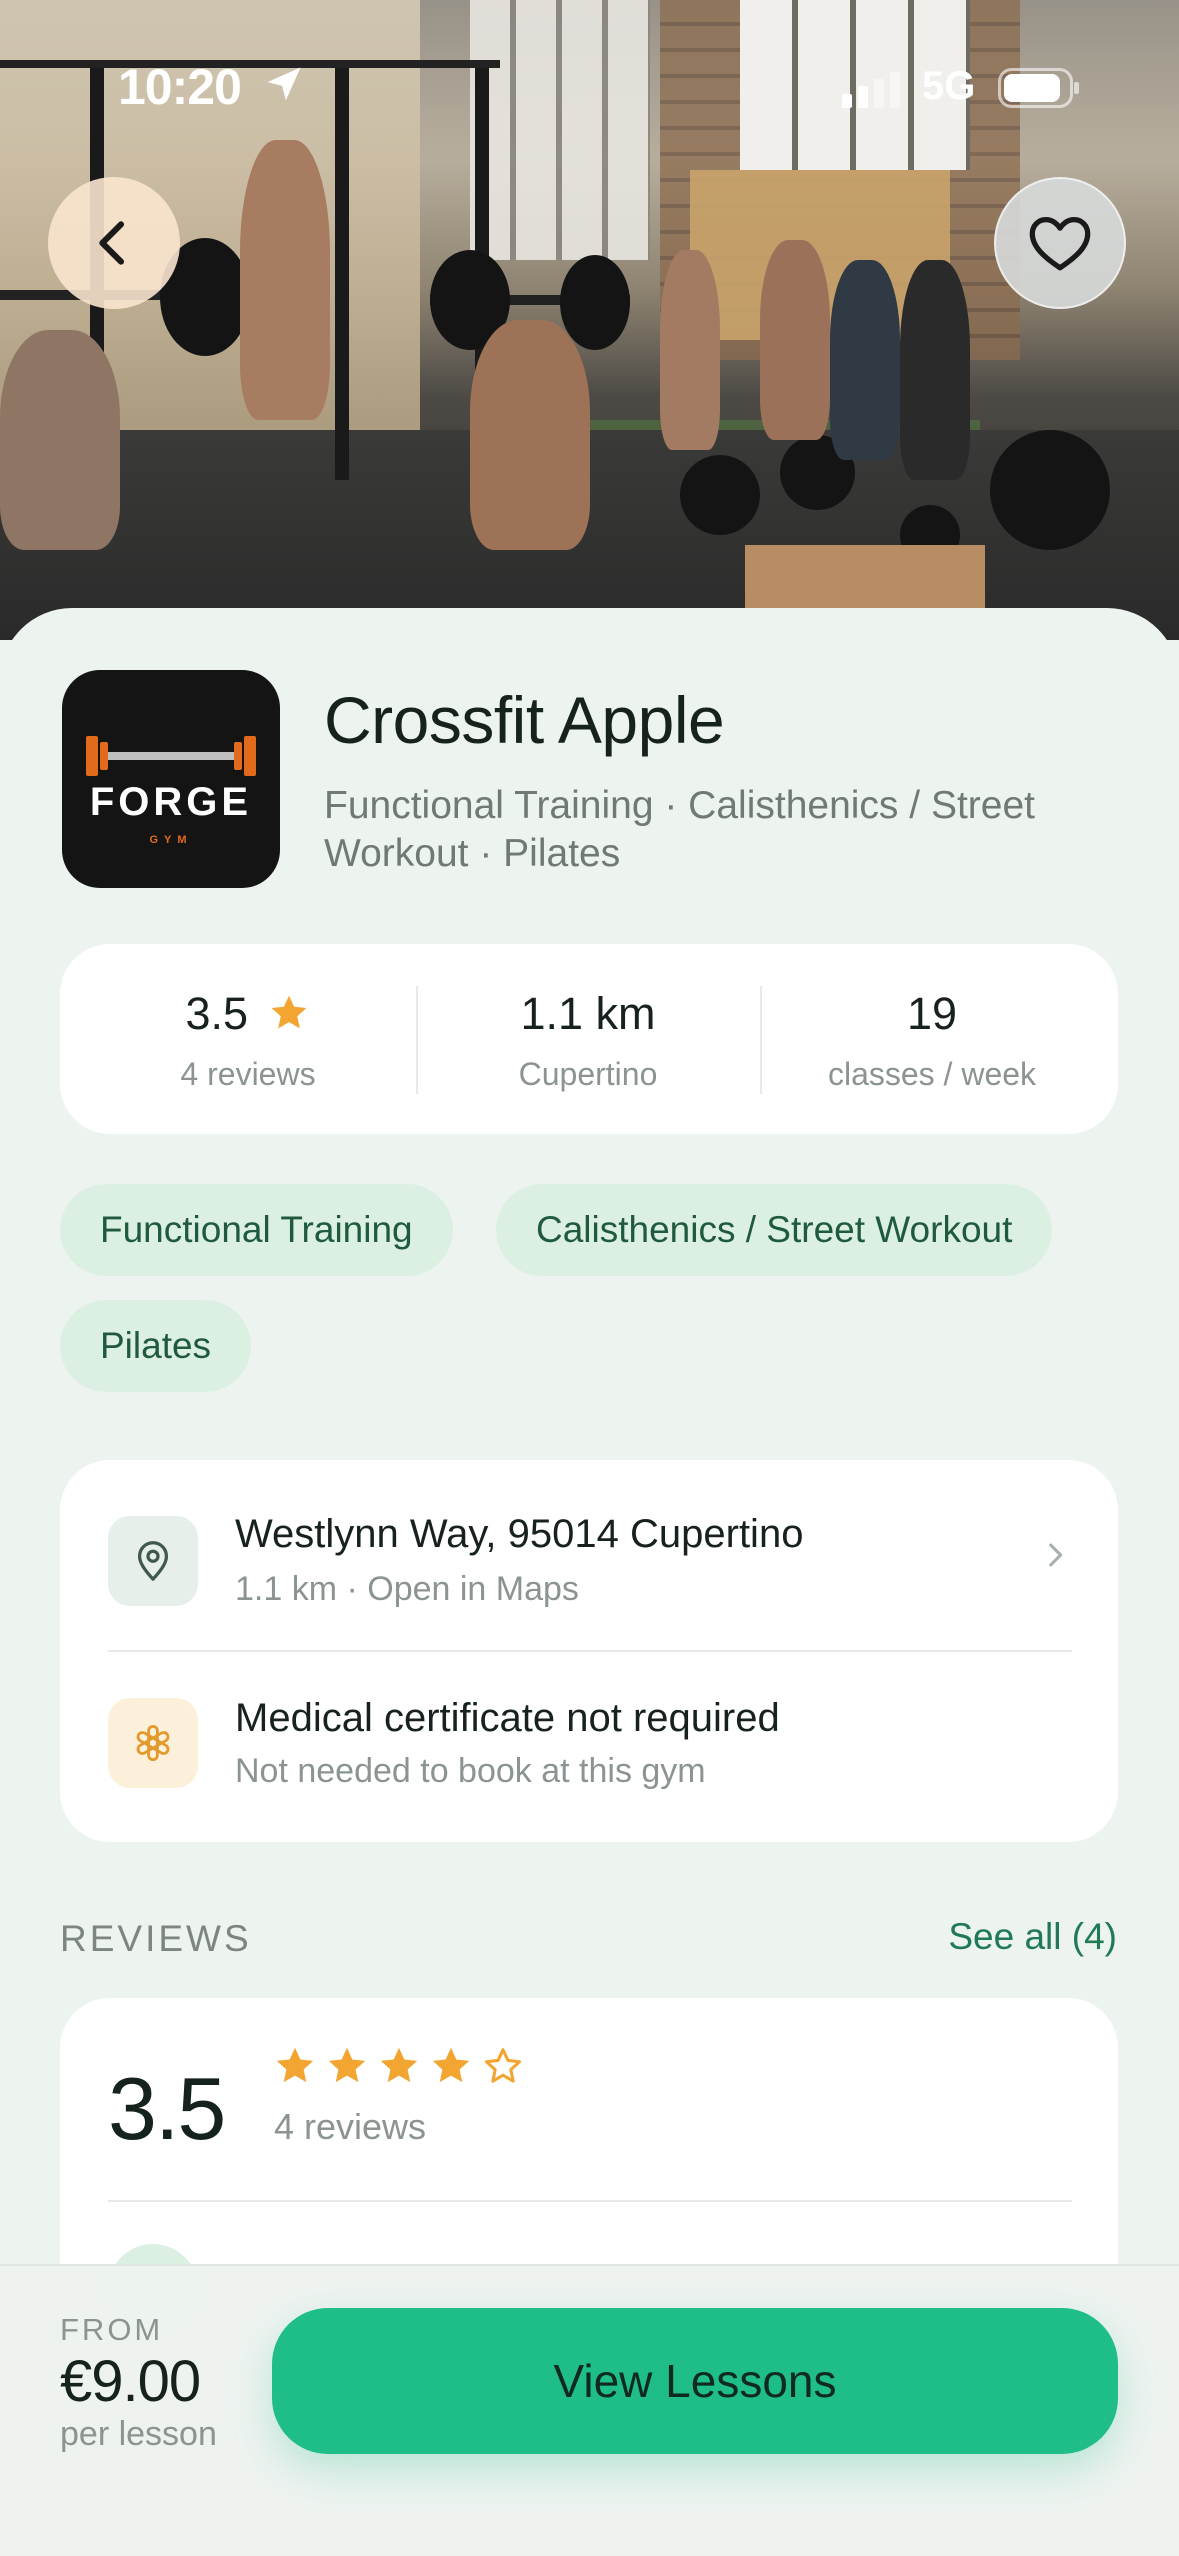  I want to click on rating-stars, so click(399, 2066).